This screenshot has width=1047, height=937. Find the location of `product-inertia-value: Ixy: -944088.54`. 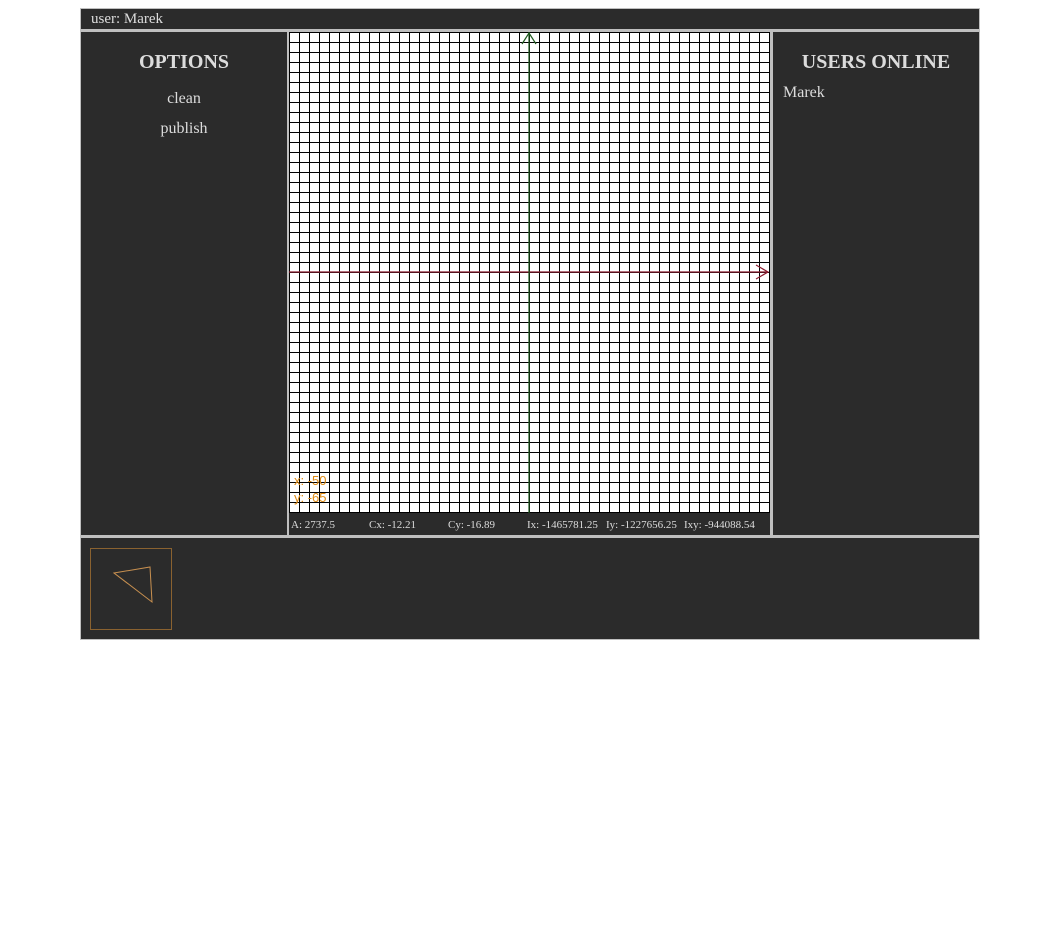

product-inertia-value: Ixy: -944088.54 is located at coordinates (719, 525).